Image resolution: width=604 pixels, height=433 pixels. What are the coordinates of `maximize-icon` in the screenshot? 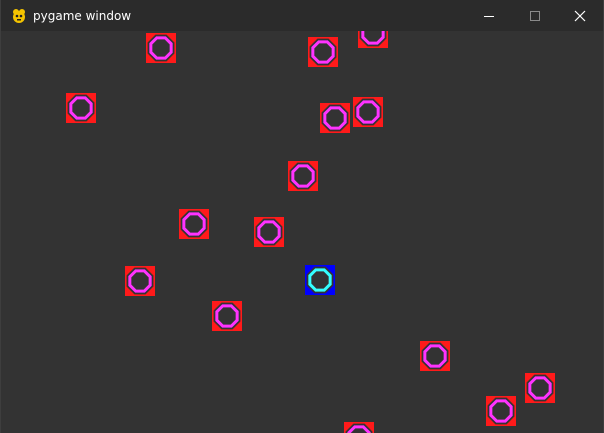 It's located at (535, 15).